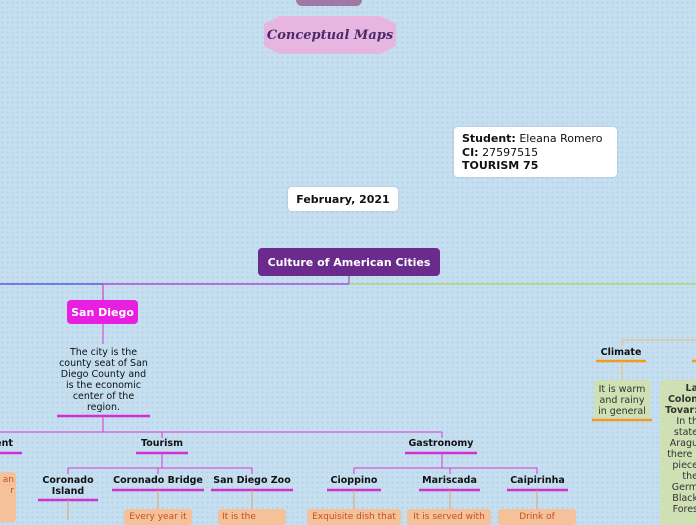 Image resolution: width=696 pixels, height=525 pixels. I want to click on colonia-text-line4: there i, so click(681, 454).